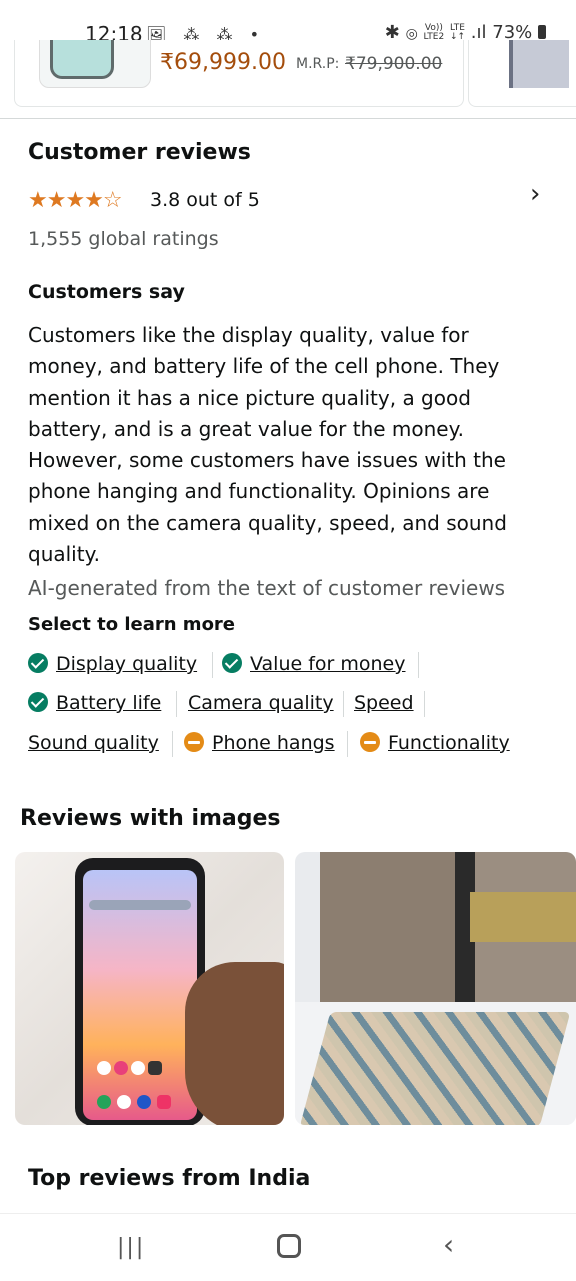 This screenshot has height=1281, width=576. Describe the element at coordinates (82, 59) in the screenshot. I see `phone-image` at that location.